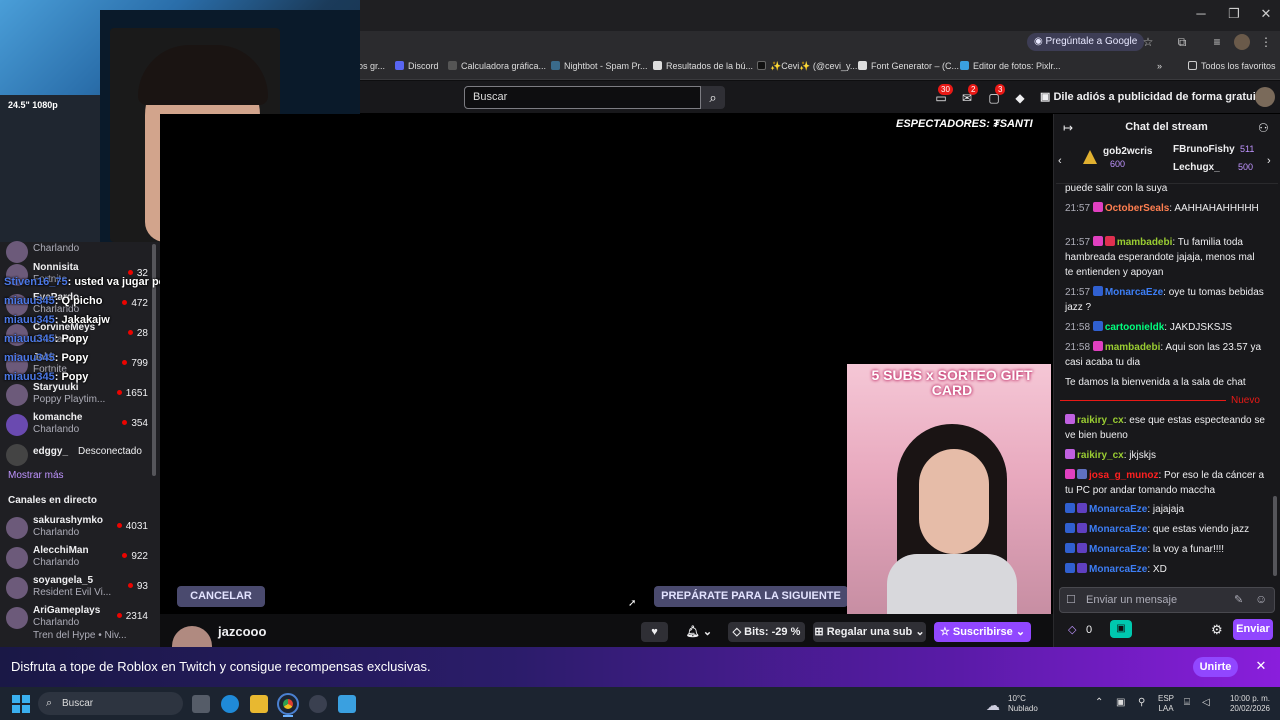 Image resolution: width=1280 pixels, height=720 pixels. Describe the element at coordinates (1166, 704) in the screenshot. I see `language-indicator: ESP LAA` at that location.